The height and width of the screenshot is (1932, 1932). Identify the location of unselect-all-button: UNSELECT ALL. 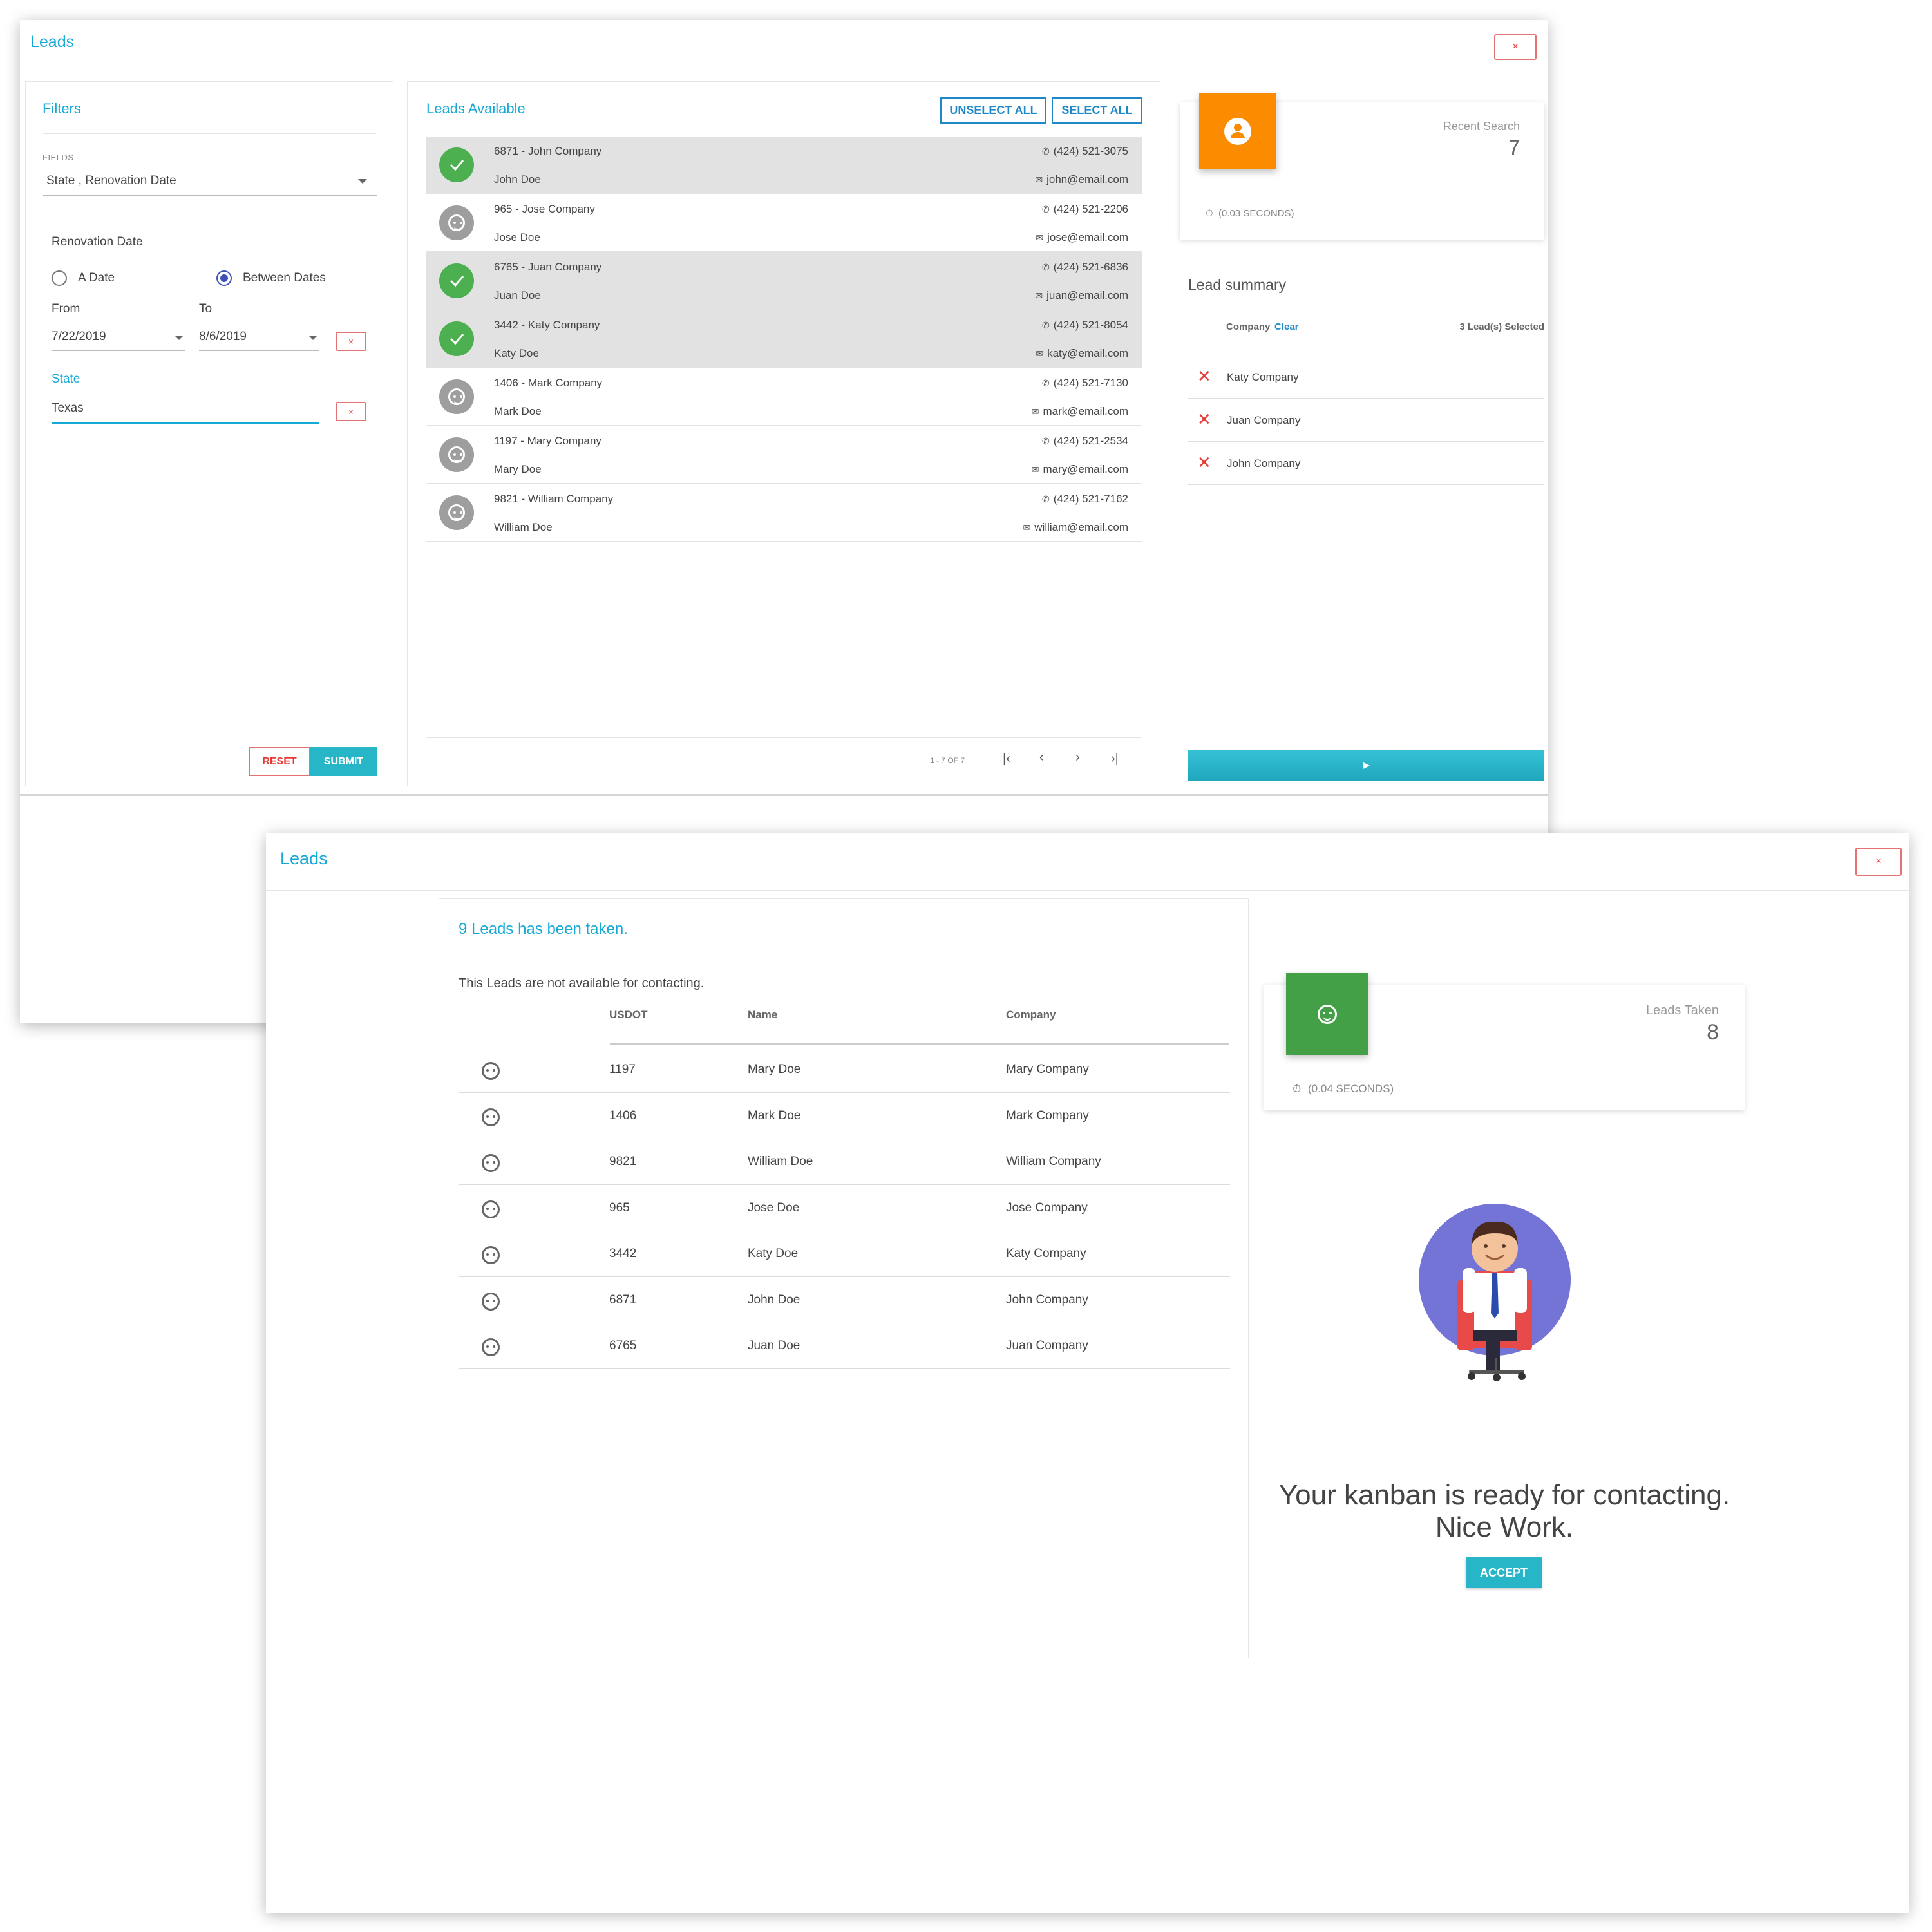
(993, 111).